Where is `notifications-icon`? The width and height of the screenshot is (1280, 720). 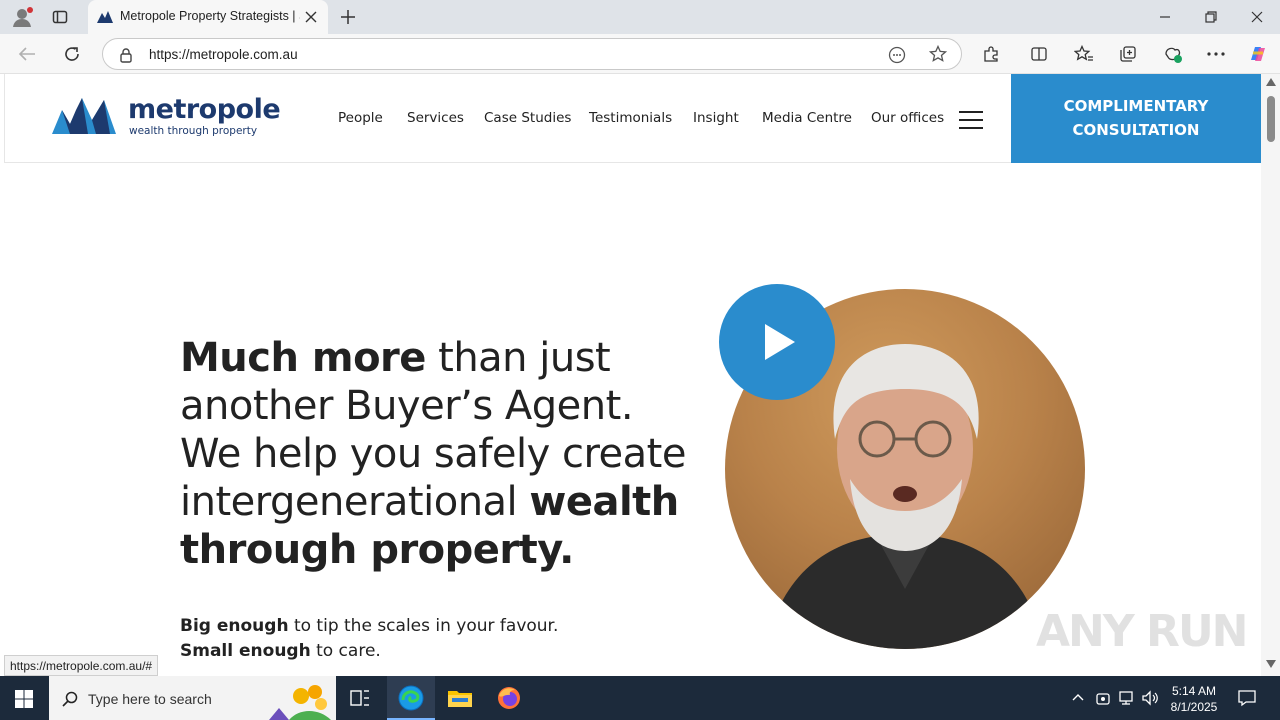 notifications-icon is located at coordinates (1247, 698).